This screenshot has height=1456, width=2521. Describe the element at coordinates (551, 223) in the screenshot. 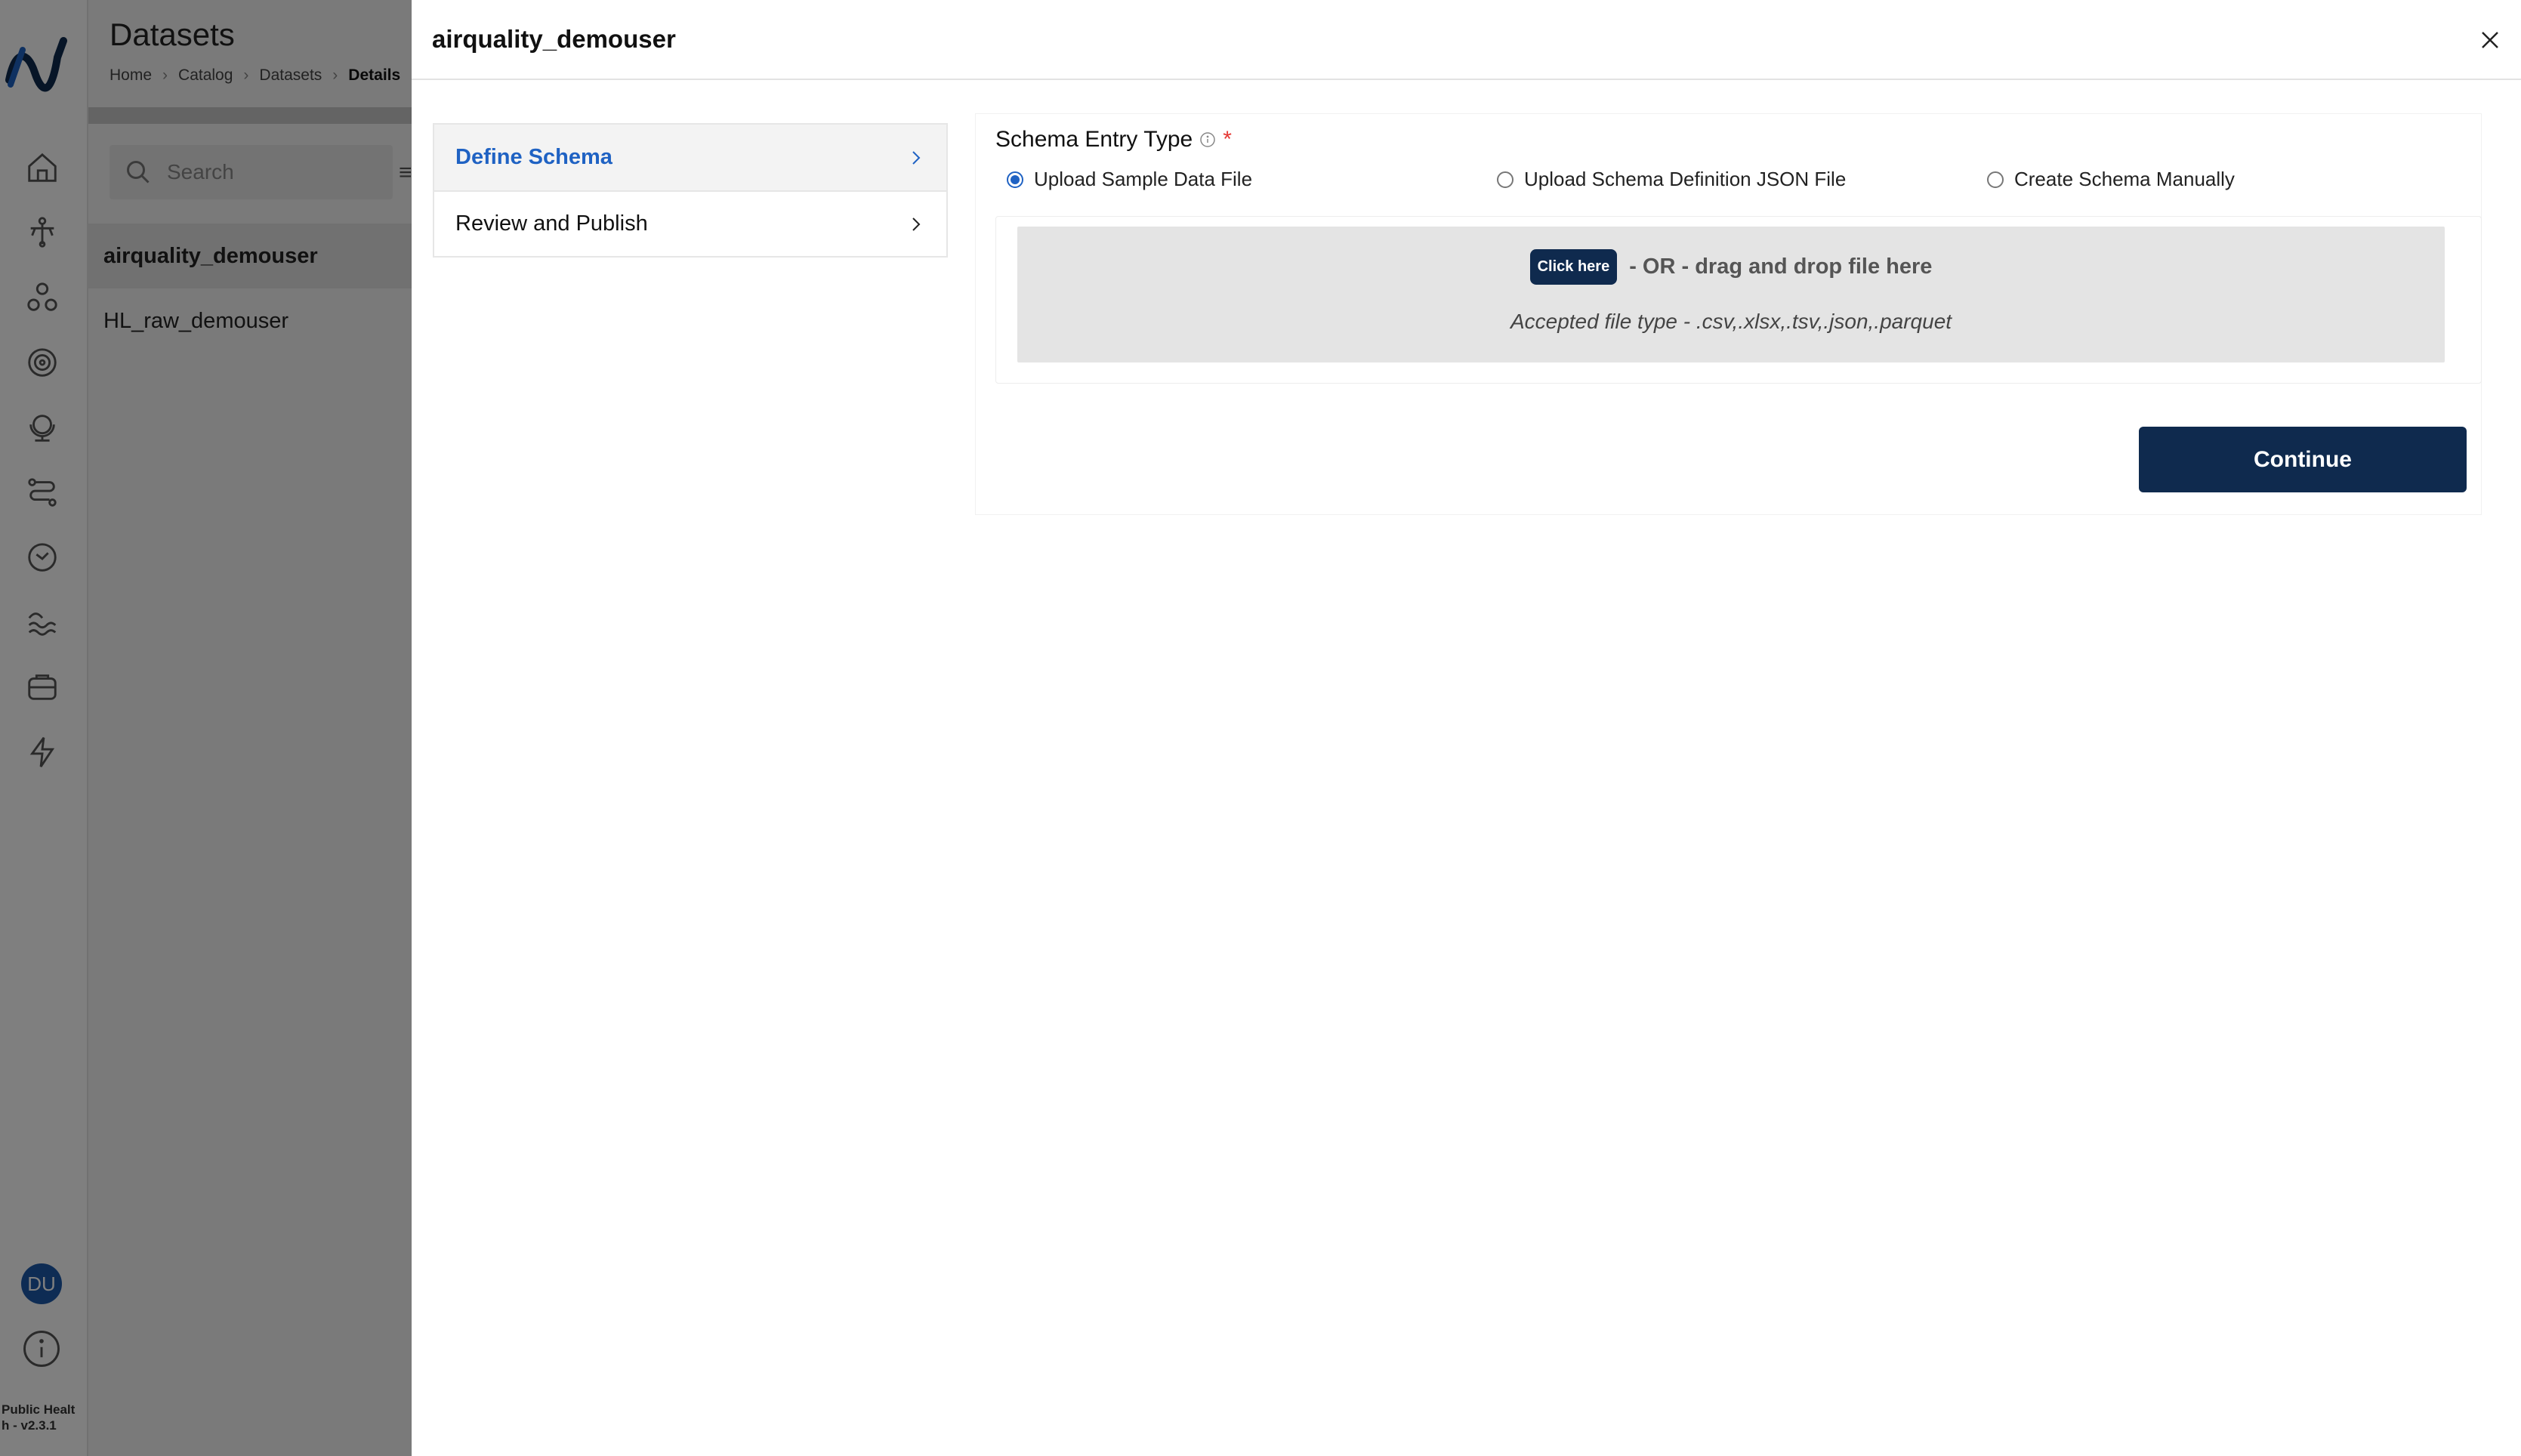

I see `step-label: Review and Publish` at that location.